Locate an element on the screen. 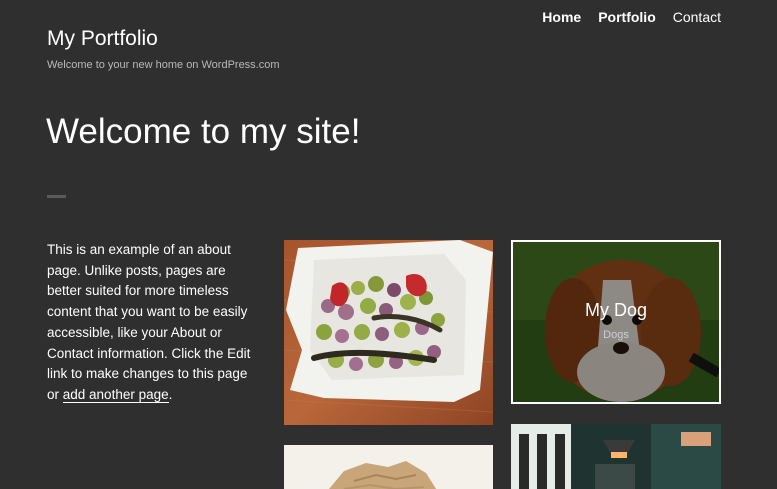  add-another-page-link: add another page is located at coordinates (115, 394).